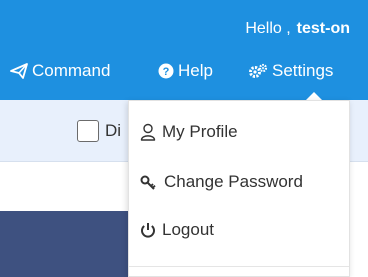  I want to click on menu-item-label: My Profile, so click(200, 131).